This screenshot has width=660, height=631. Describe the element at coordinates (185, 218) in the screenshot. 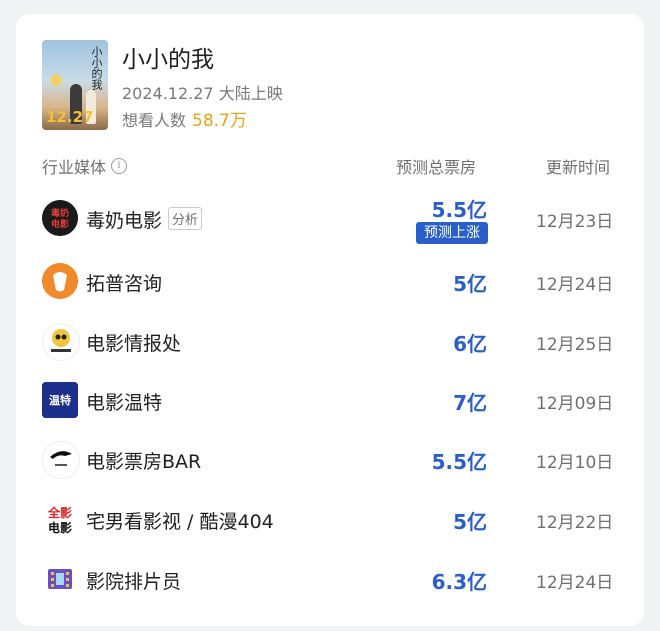

I see `analysis-tag: 分析` at that location.